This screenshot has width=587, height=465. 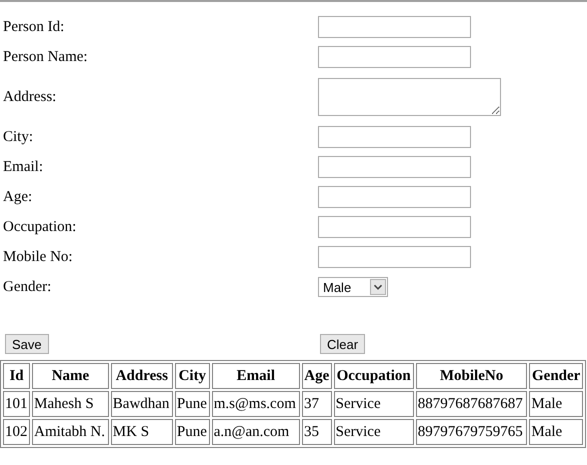 What do you see at coordinates (141, 404) in the screenshot?
I see `table-cell: Bawdhan` at bounding box center [141, 404].